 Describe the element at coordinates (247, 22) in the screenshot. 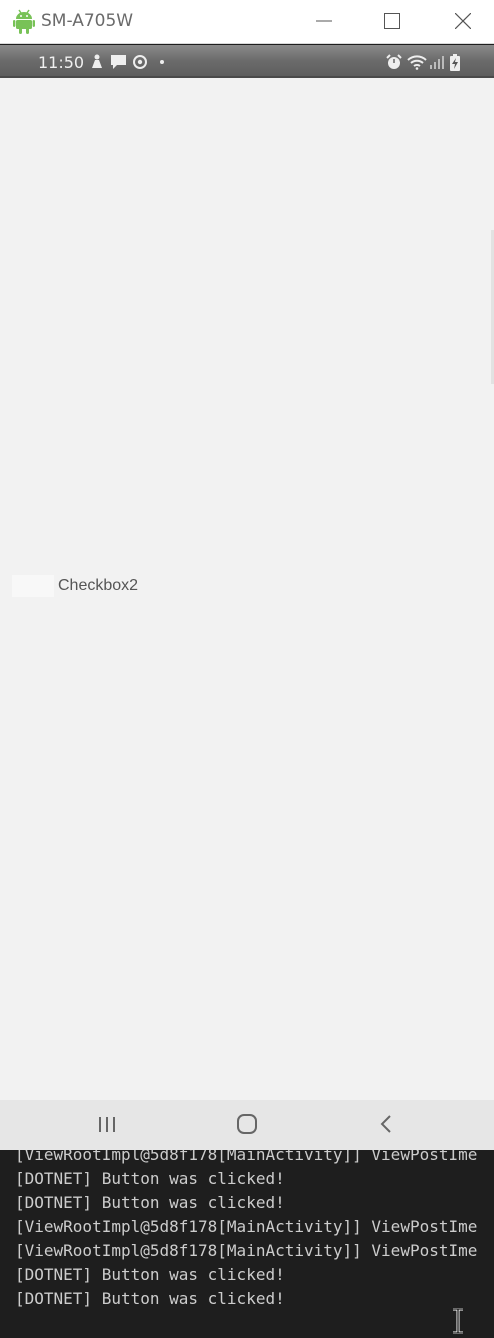

I see `window-title-bar: SM-A705W` at that location.